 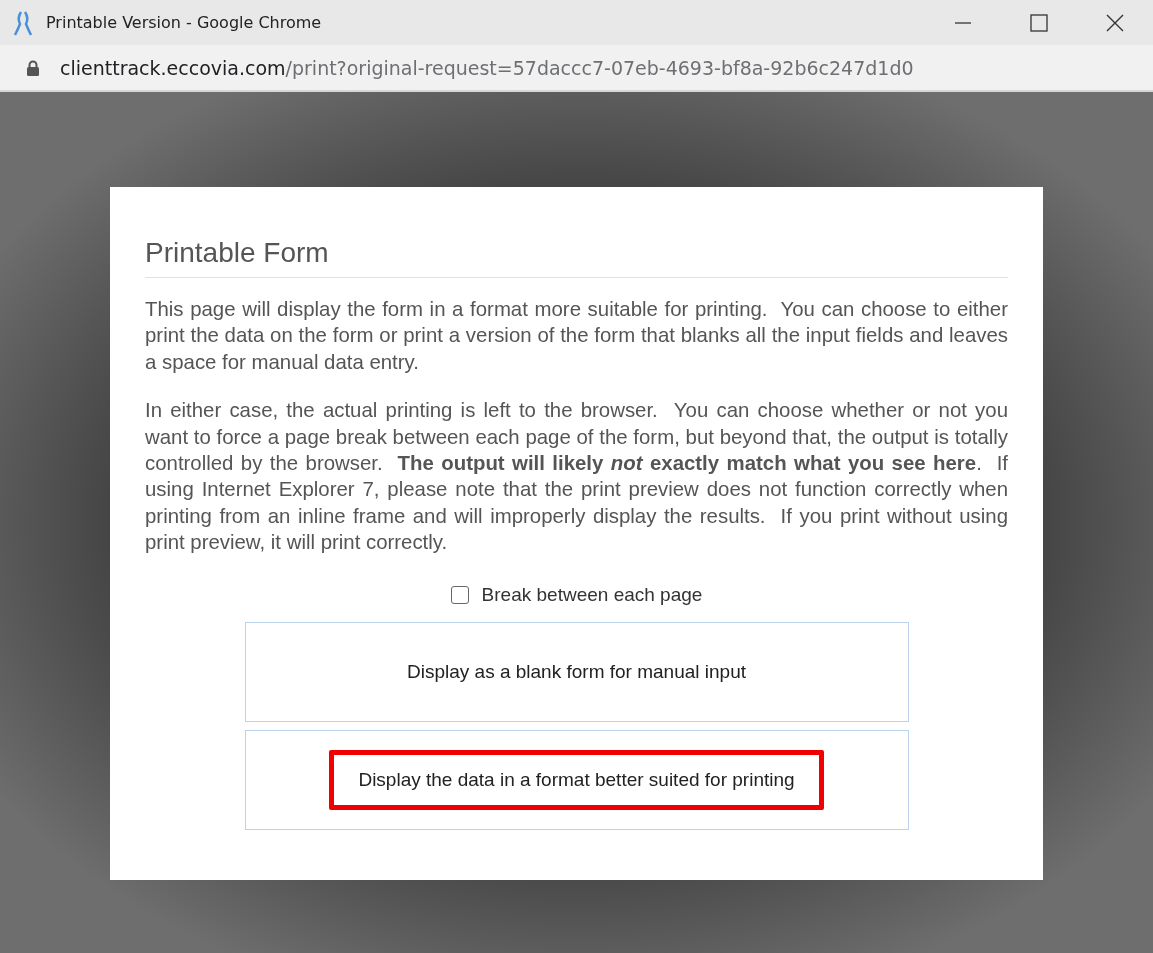 What do you see at coordinates (963, 22) in the screenshot?
I see `minimize-icon` at bounding box center [963, 22].